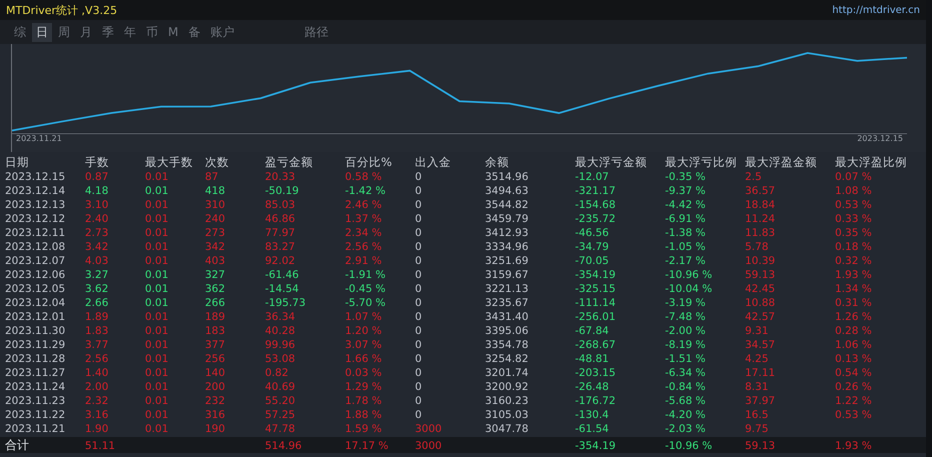 The height and width of the screenshot is (457, 932). What do you see at coordinates (97, 387) in the screenshot?
I see `table-cell-text: 2.00` at bounding box center [97, 387].